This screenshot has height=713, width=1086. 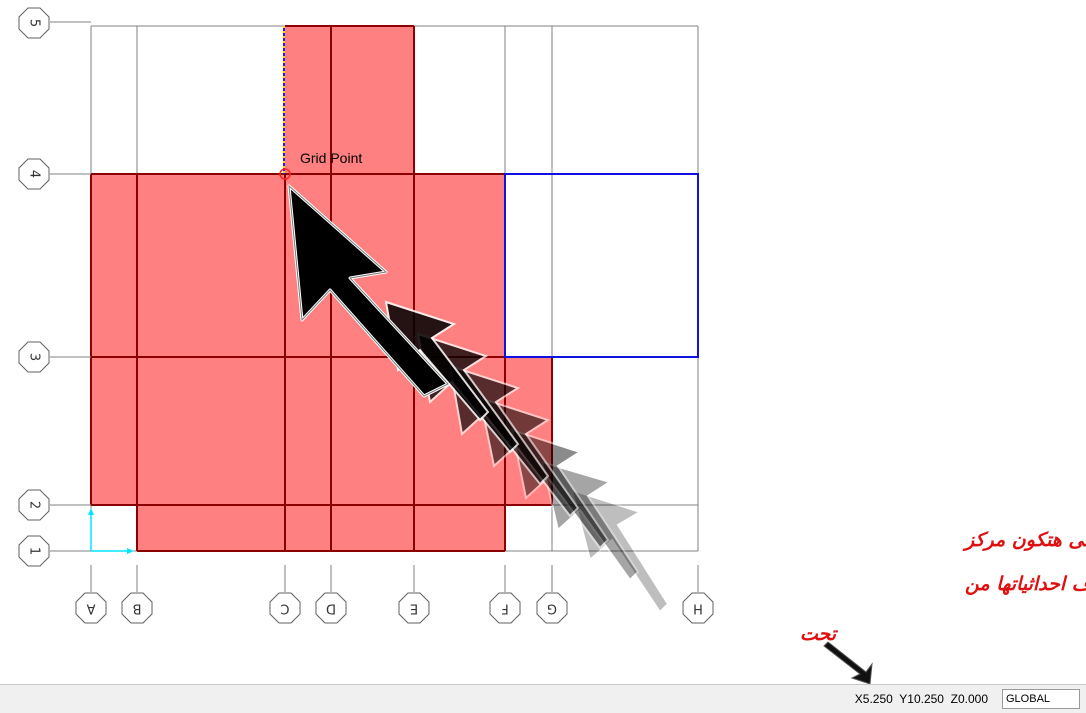 I want to click on row-bubble-3: 3, so click(x=54, y=357).